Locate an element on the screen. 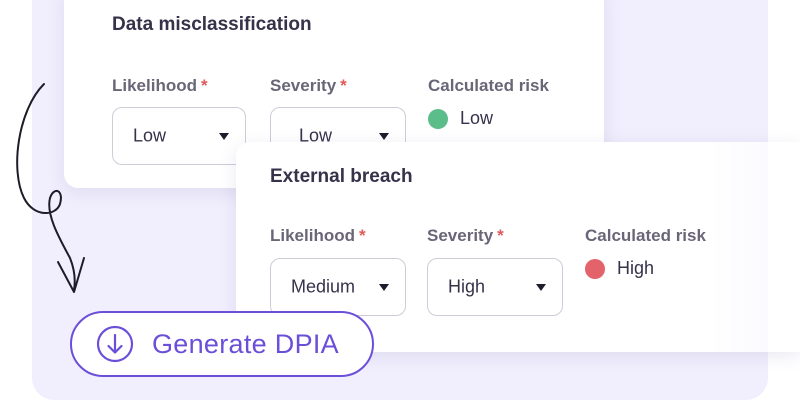 The width and height of the screenshot is (800, 400). risk-high-indicator-icon is located at coordinates (595, 268).